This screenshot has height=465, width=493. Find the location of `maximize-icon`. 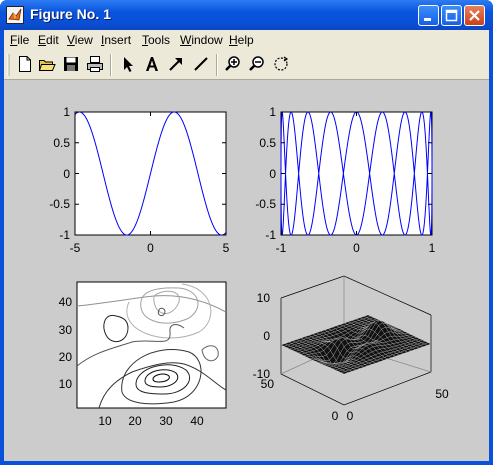

maximize-icon is located at coordinates (451, 15).